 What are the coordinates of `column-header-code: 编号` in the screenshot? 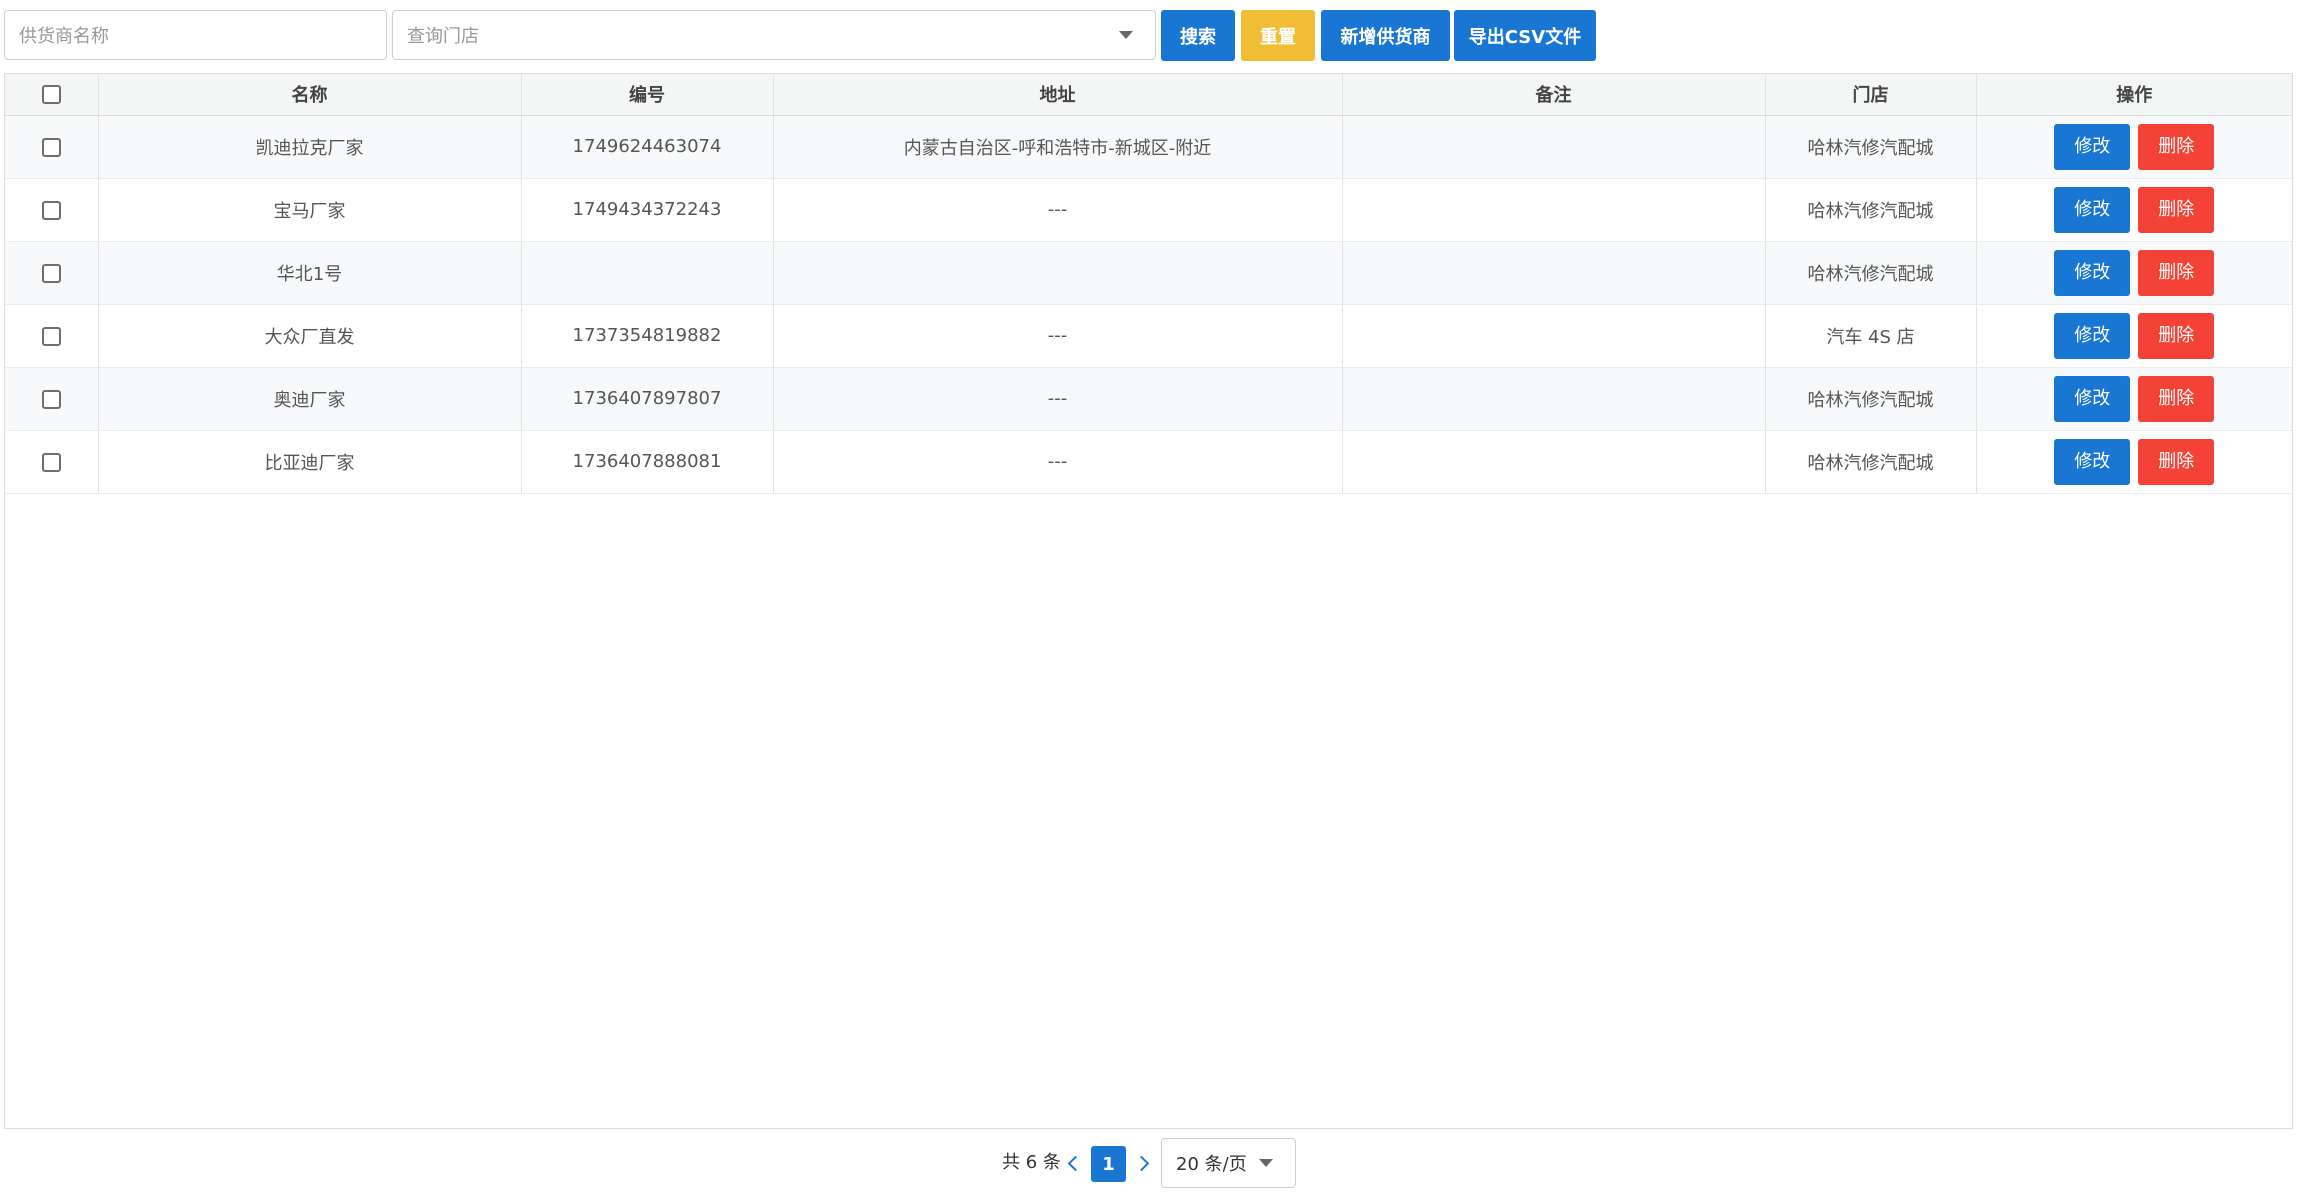 It's located at (647, 95).